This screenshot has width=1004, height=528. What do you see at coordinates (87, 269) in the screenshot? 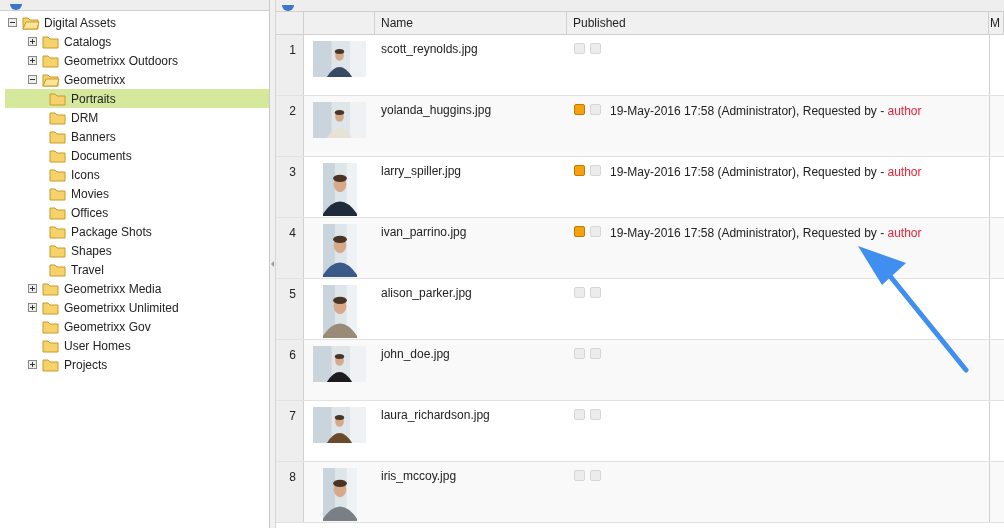
I see `tree-label: Travel` at bounding box center [87, 269].